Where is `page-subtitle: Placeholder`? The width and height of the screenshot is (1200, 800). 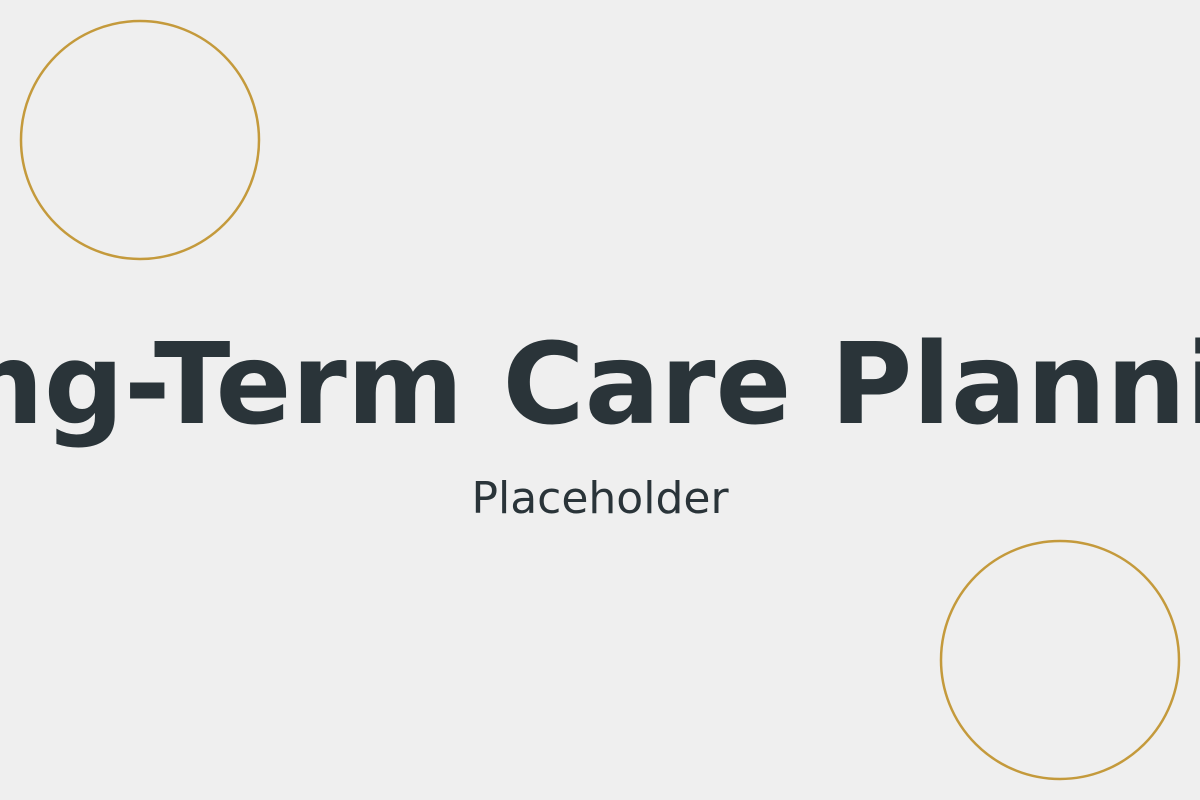
page-subtitle: Placeholder is located at coordinates (600, 498).